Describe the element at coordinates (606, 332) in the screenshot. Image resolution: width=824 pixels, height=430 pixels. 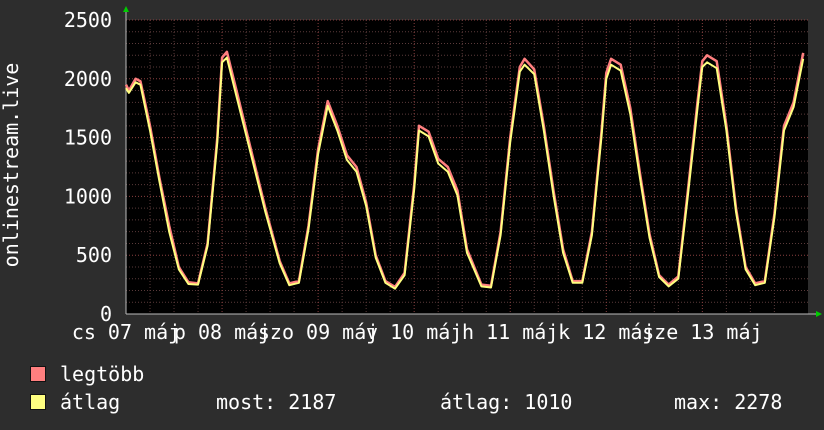
I see `x-tick-label: k 12 máj` at that location.